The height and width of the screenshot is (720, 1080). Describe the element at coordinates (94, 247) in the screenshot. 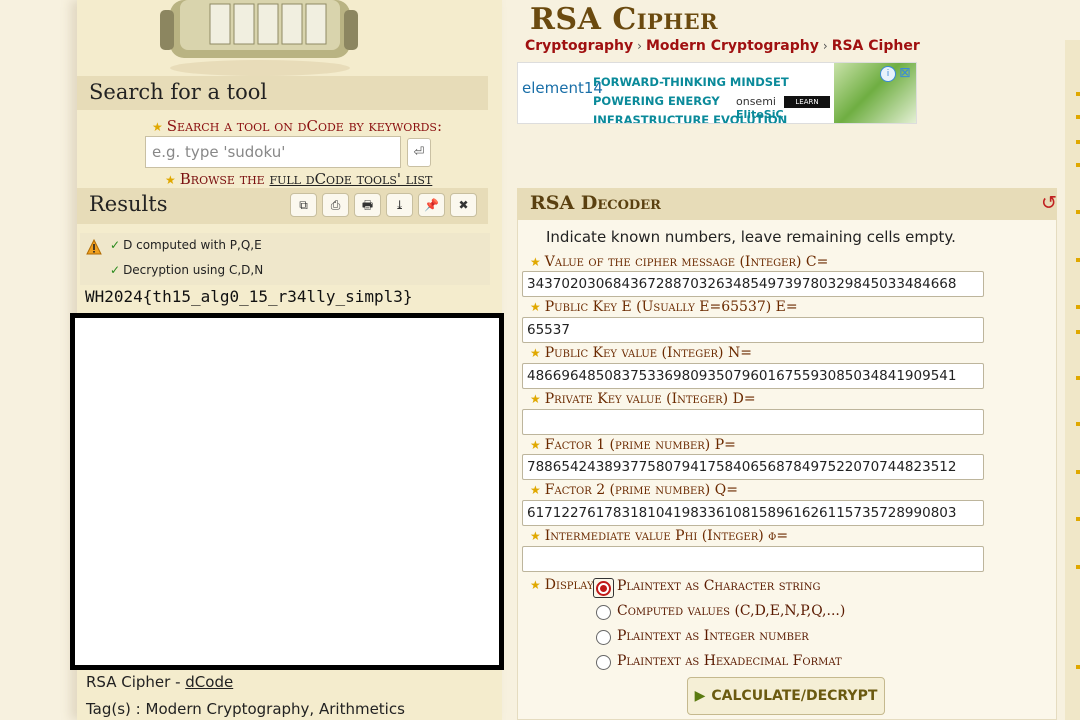

I see `warning-icon` at that location.